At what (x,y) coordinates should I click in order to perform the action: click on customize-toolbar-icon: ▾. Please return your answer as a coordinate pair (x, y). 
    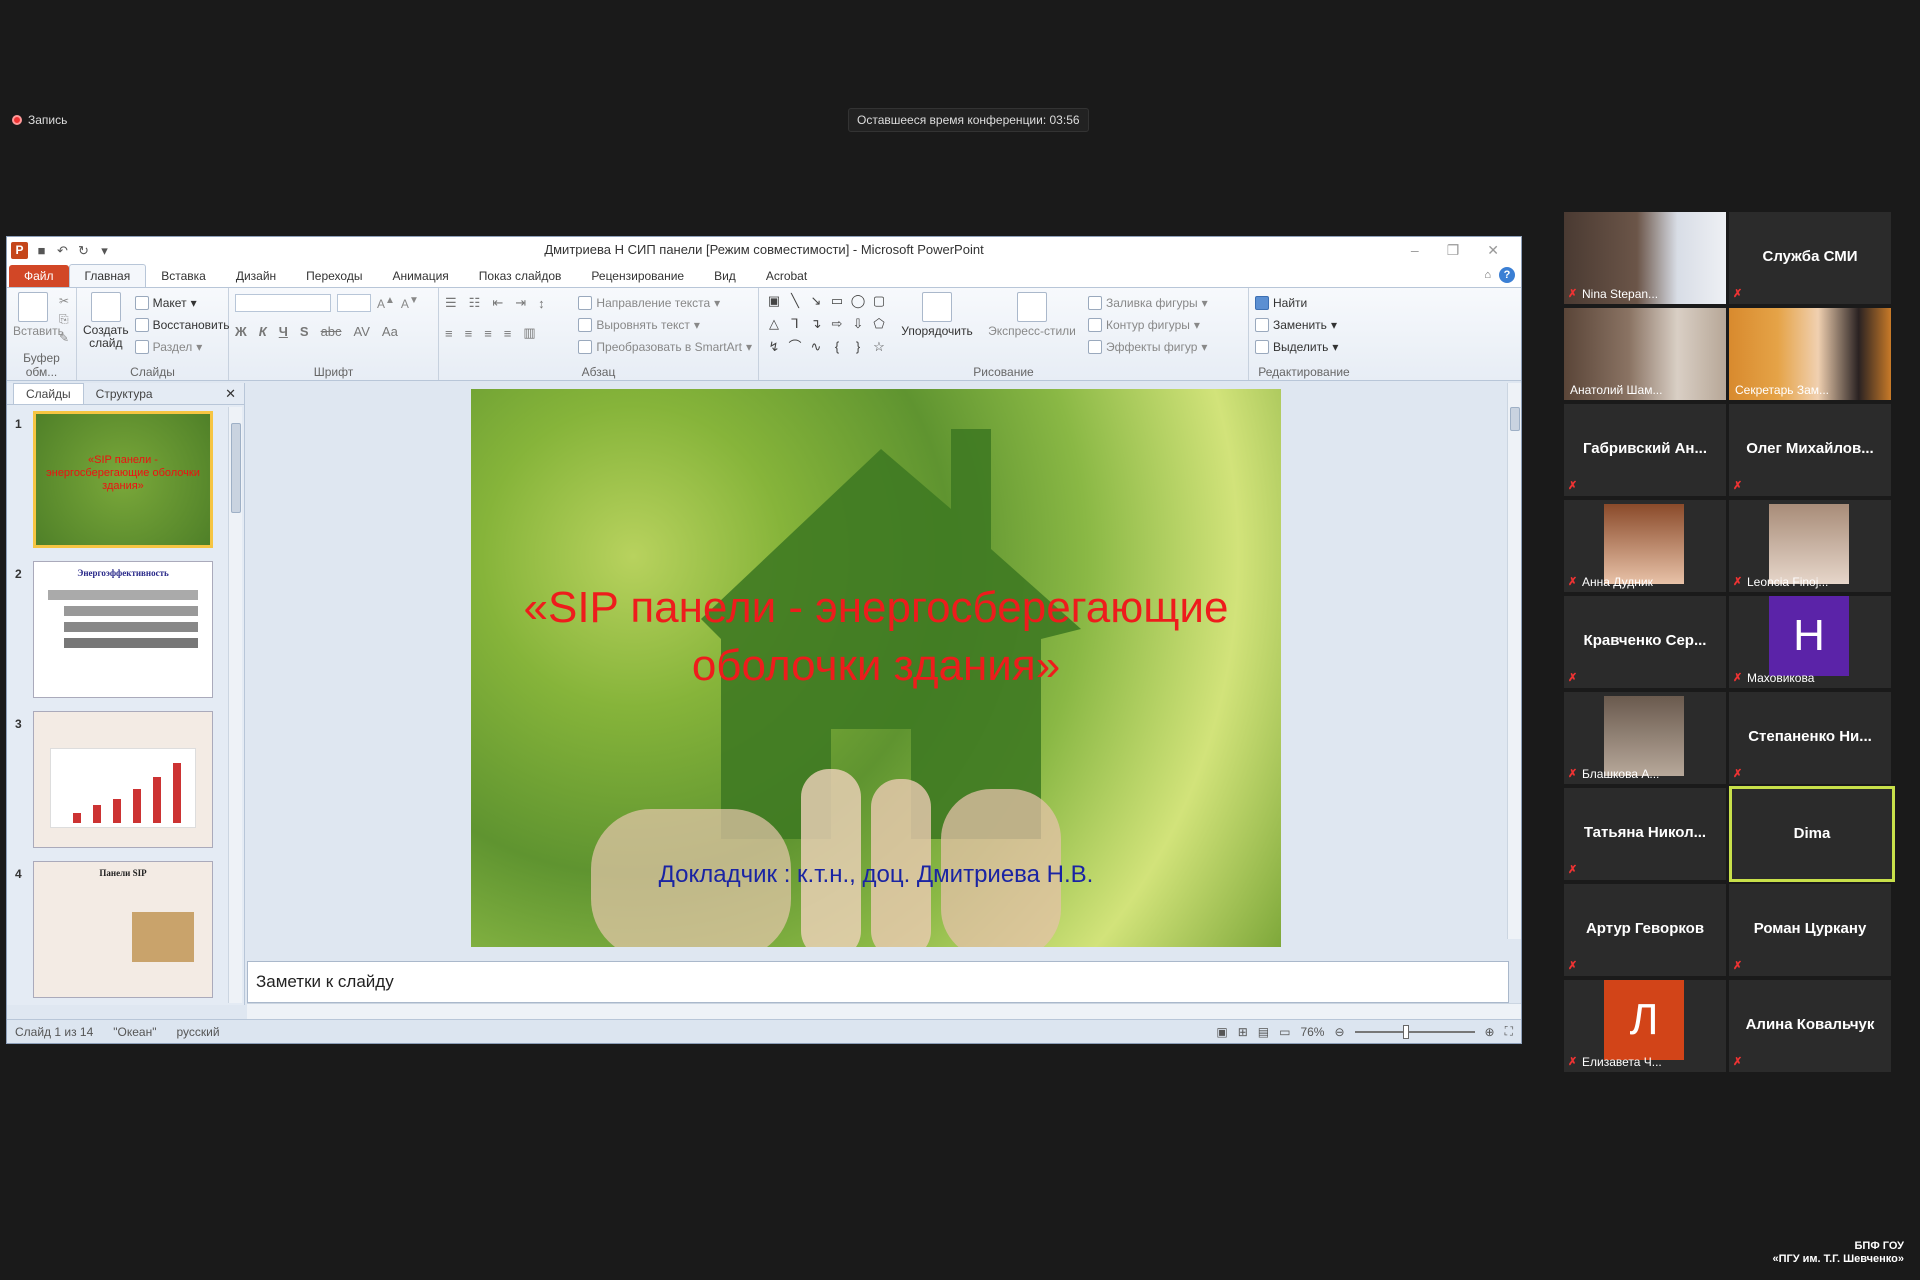
    Looking at the image, I should click on (104, 250).